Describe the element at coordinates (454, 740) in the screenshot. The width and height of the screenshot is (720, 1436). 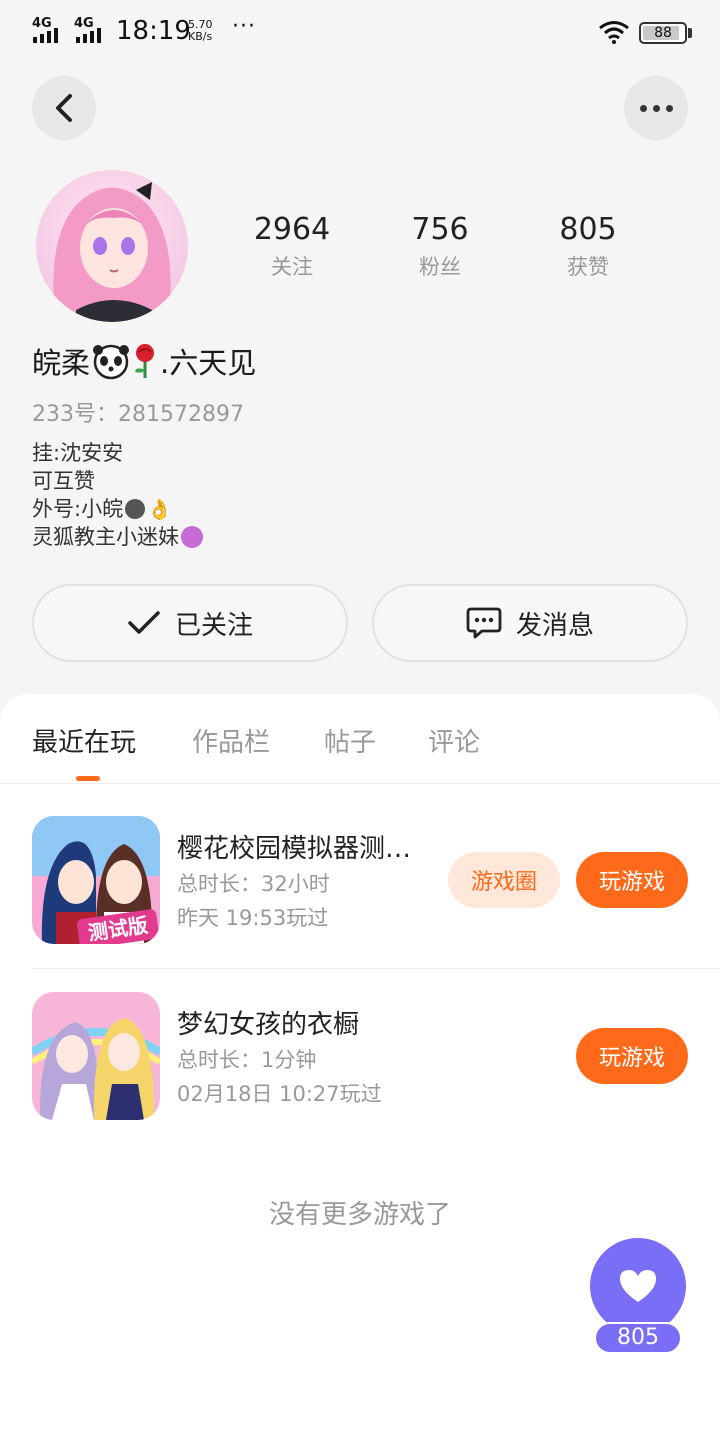
I see `tab-comments: 评论` at that location.